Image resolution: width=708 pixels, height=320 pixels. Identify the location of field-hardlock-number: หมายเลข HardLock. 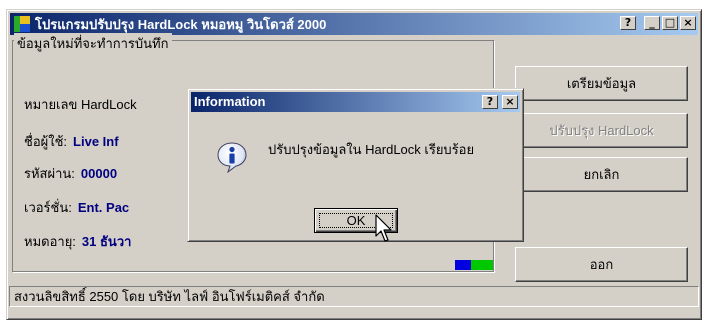
(80, 104).